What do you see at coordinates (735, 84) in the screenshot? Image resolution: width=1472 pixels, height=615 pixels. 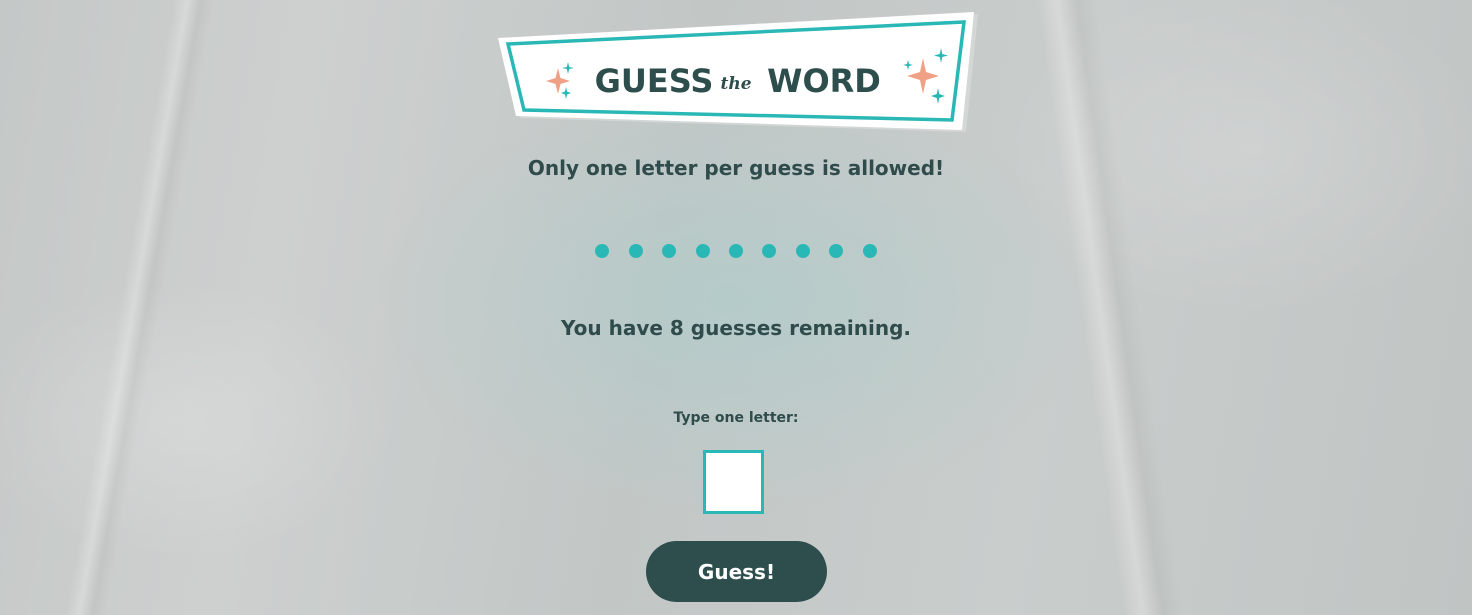 I see `logo-word-mid: the` at bounding box center [735, 84].